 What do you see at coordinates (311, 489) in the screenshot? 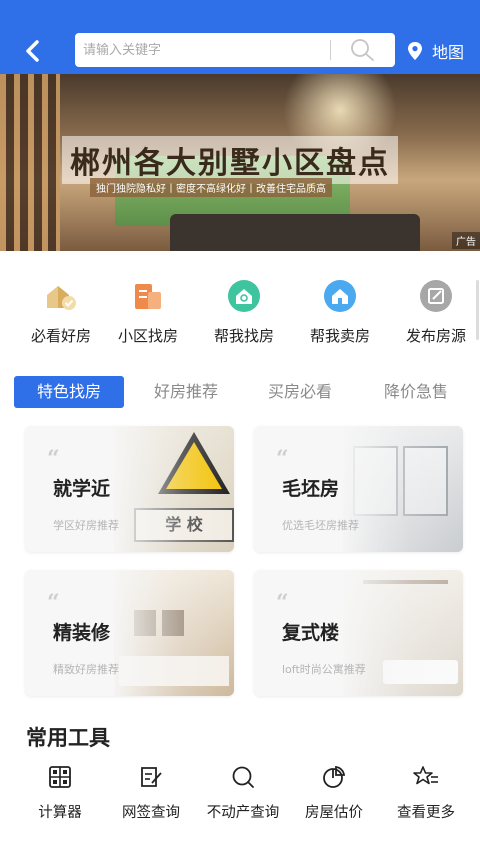
I see `feature-title: 毛坯房` at bounding box center [311, 489].